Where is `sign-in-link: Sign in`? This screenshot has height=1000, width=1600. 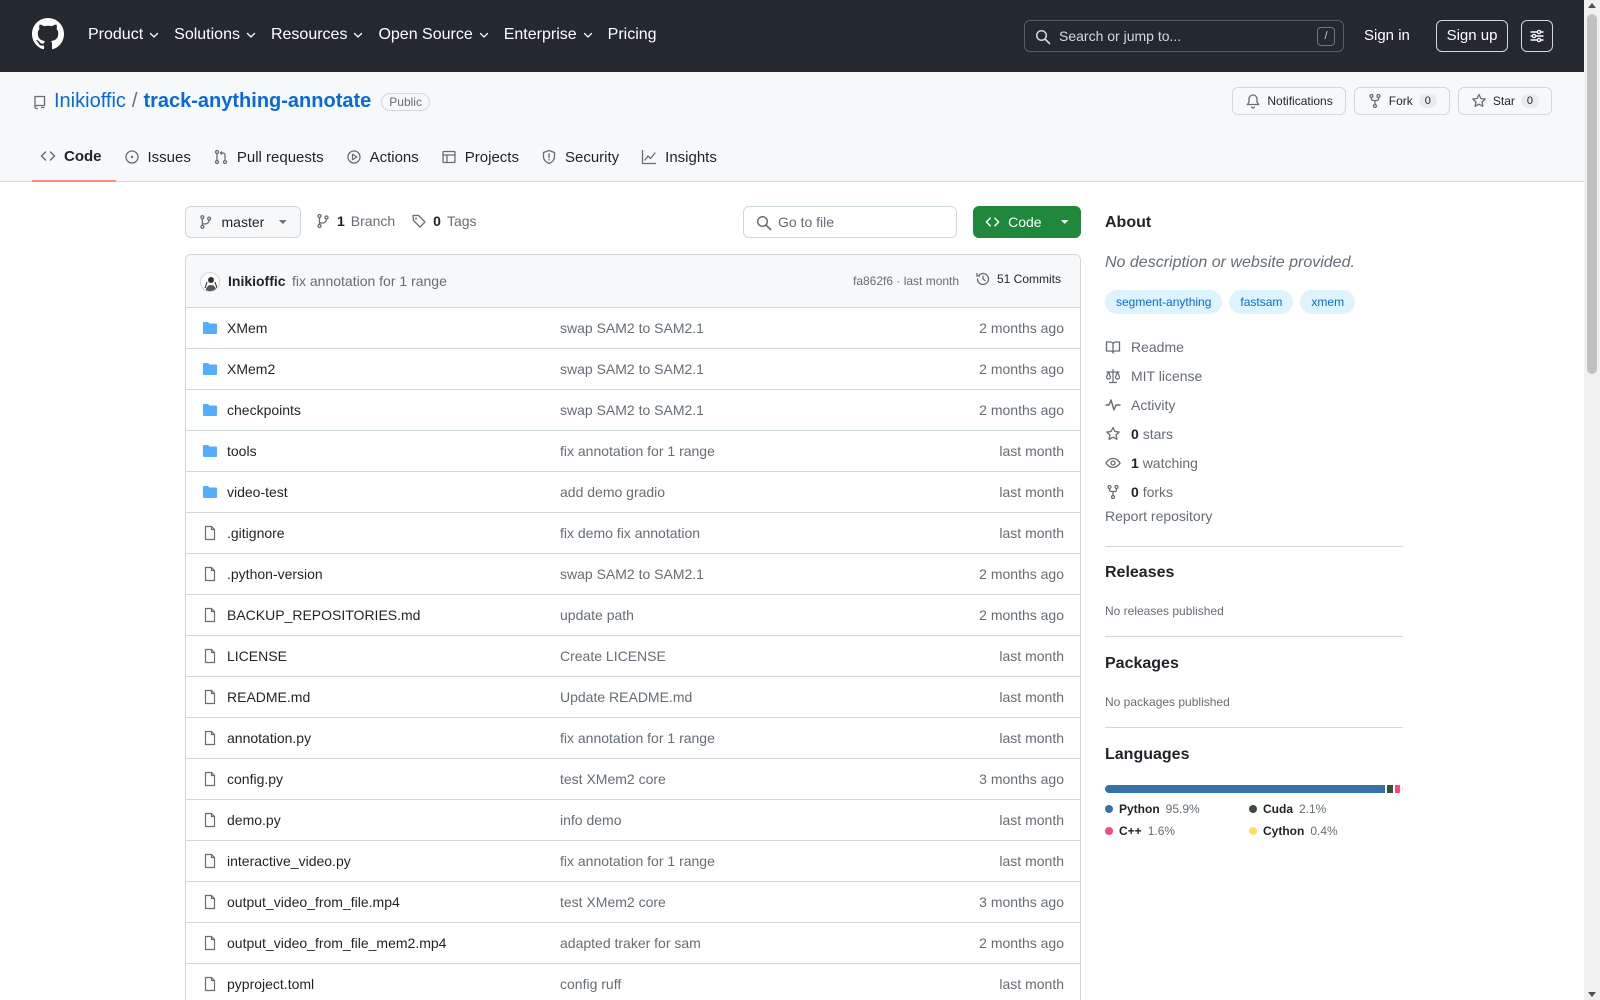
sign-in-link: Sign in is located at coordinates (1387, 35).